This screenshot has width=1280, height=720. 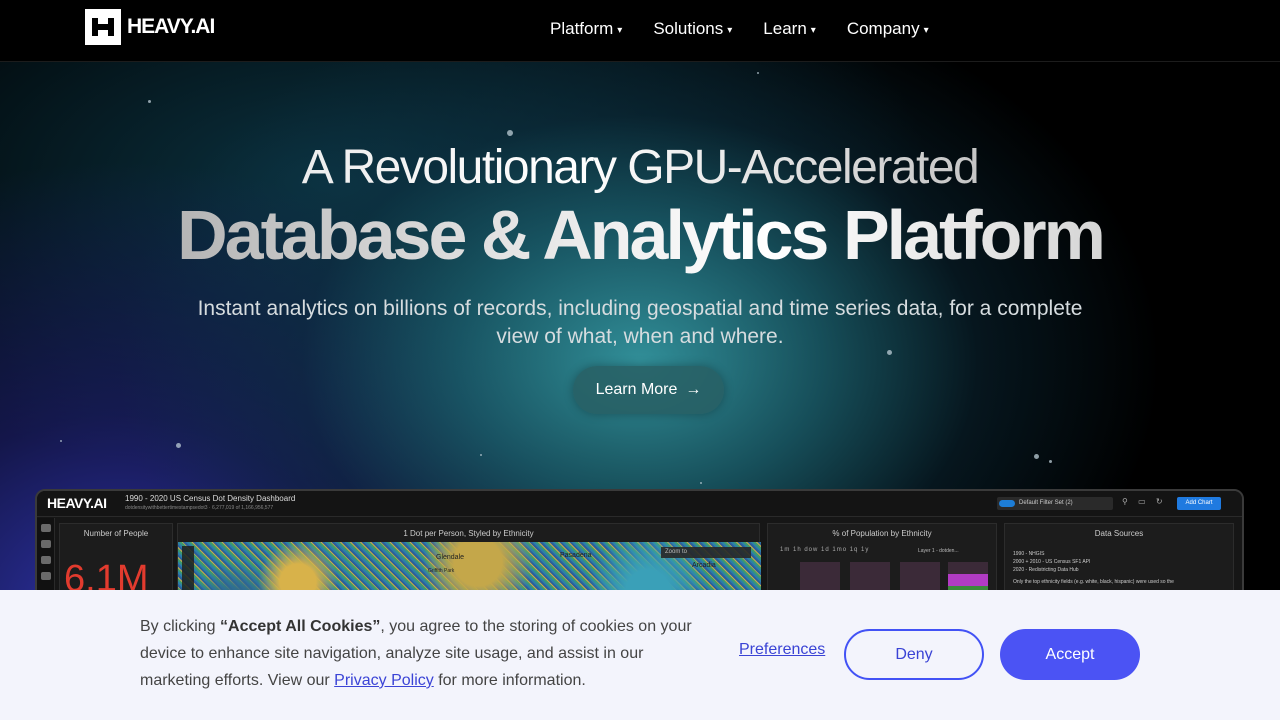 What do you see at coordinates (77, 503) in the screenshot?
I see `dashboard-logo: HEAVY.AI` at bounding box center [77, 503].